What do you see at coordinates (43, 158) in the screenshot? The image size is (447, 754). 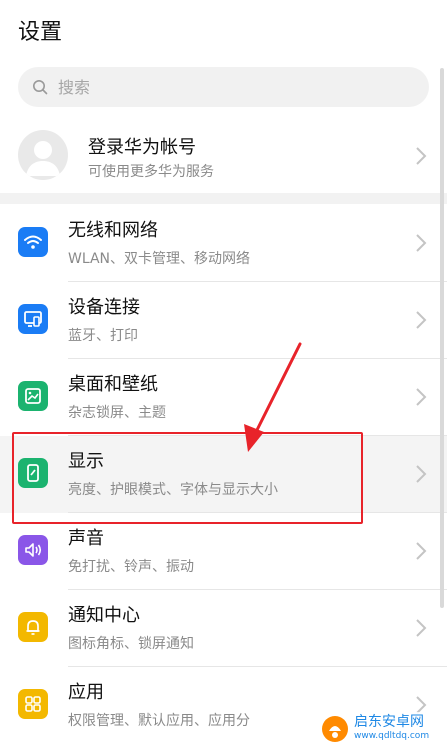 I see `default-avatar-icon` at bounding box center [43, 158].